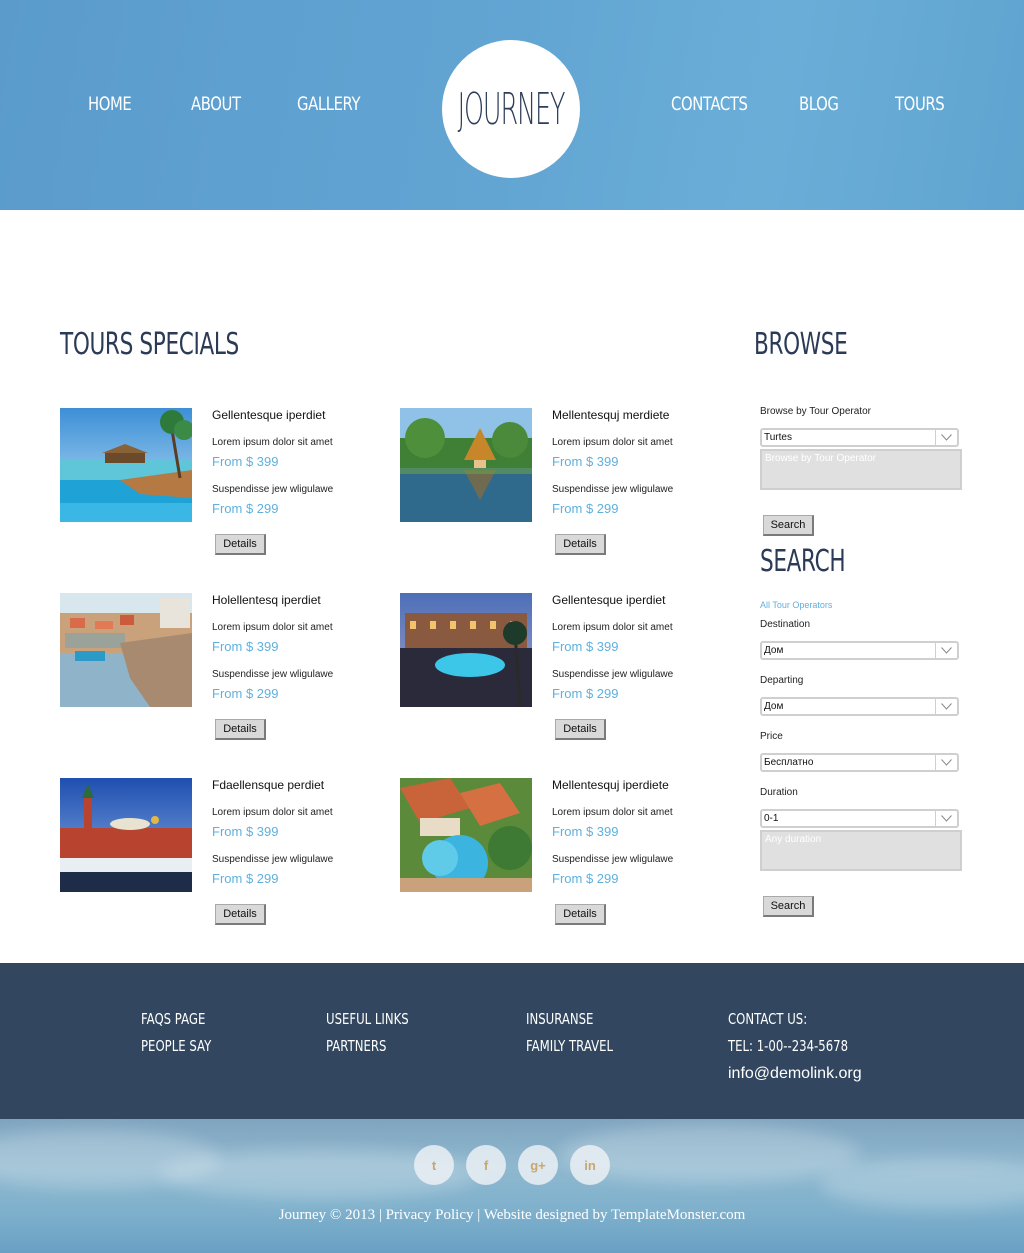 This screenshot has height=1253, width=1024. I want to click on site-logo: JOURNEY, so click(511, 109).